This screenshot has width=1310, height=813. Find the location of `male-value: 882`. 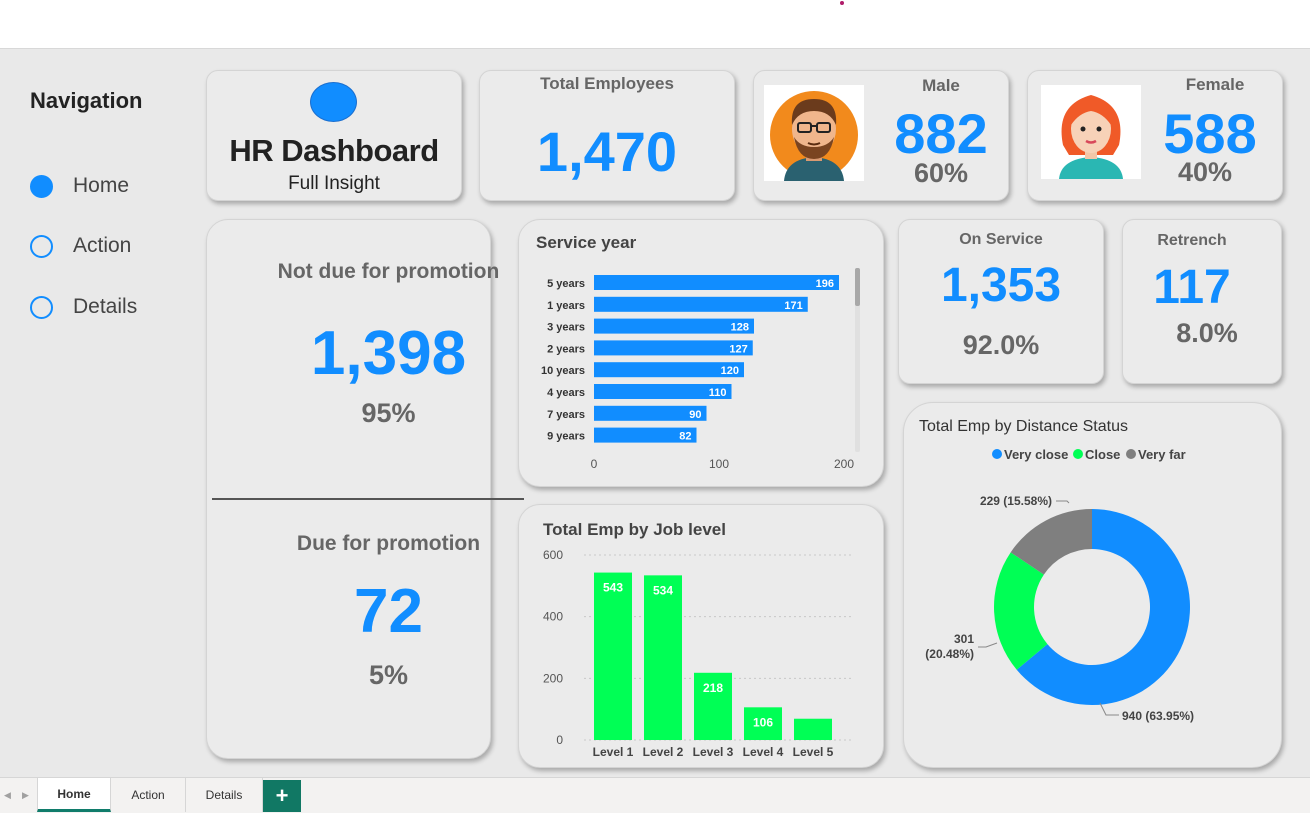

male-value: 882 is located at coordinates (941, 133).